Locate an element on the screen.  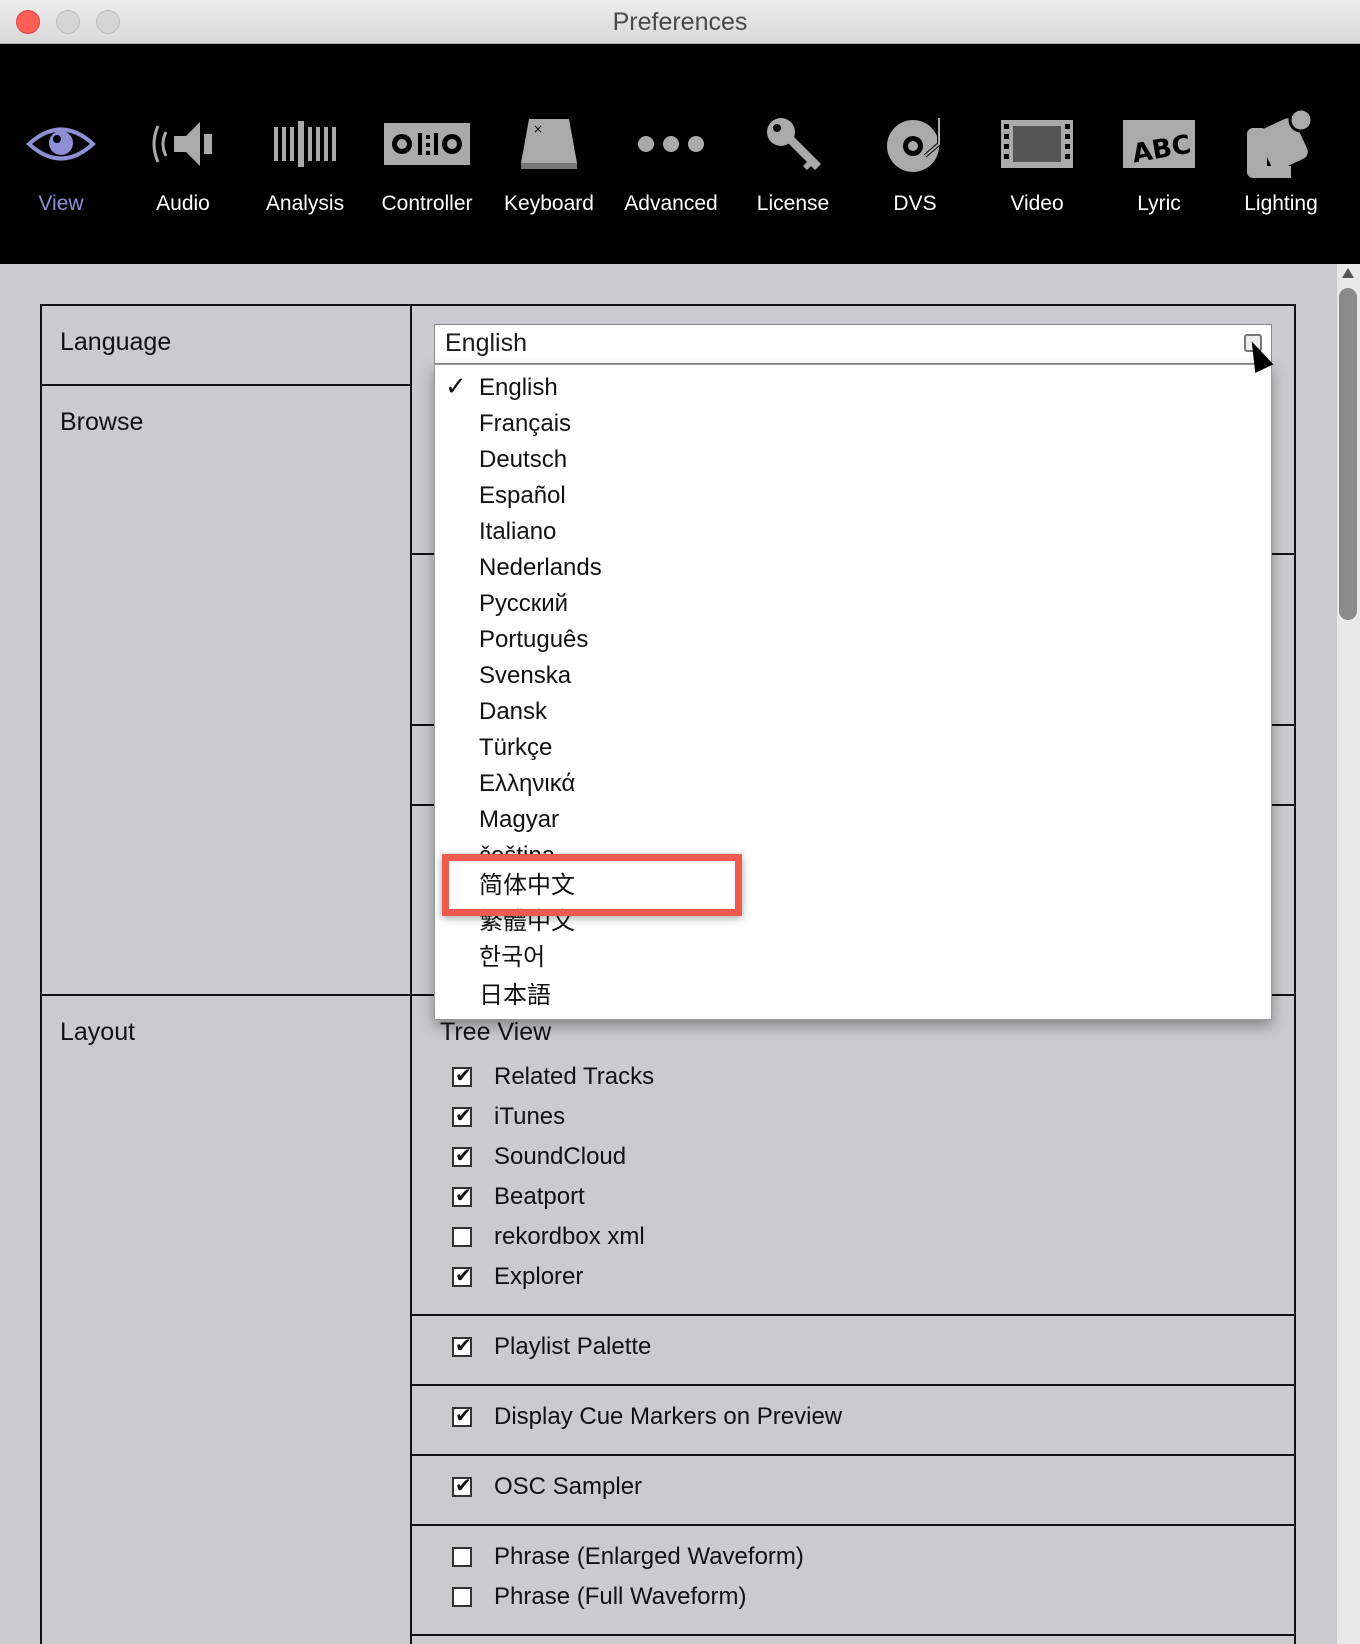
tab-view: View is located at coordinates (61, 179).